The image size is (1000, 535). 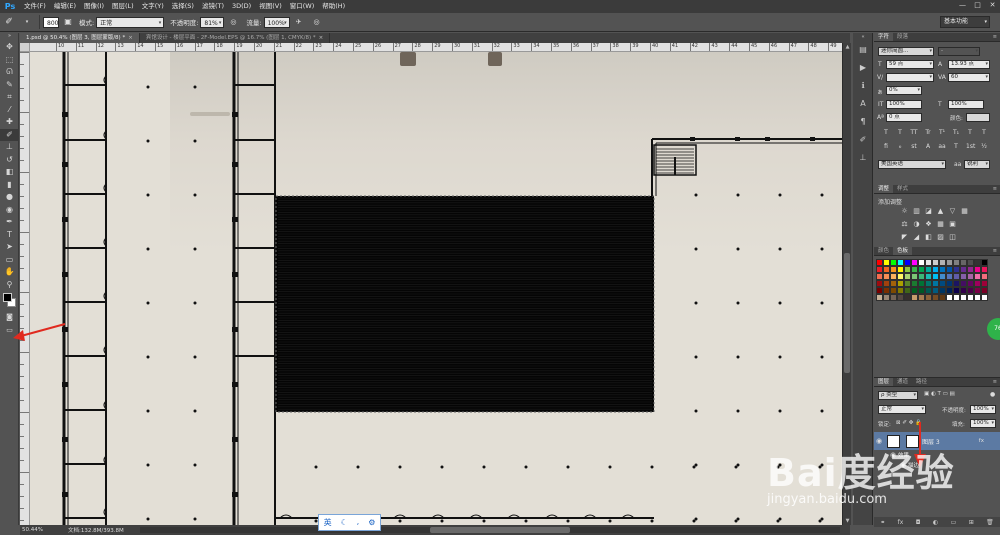 I want to click on tab-paths: 路径, so click(x=921, y=382).